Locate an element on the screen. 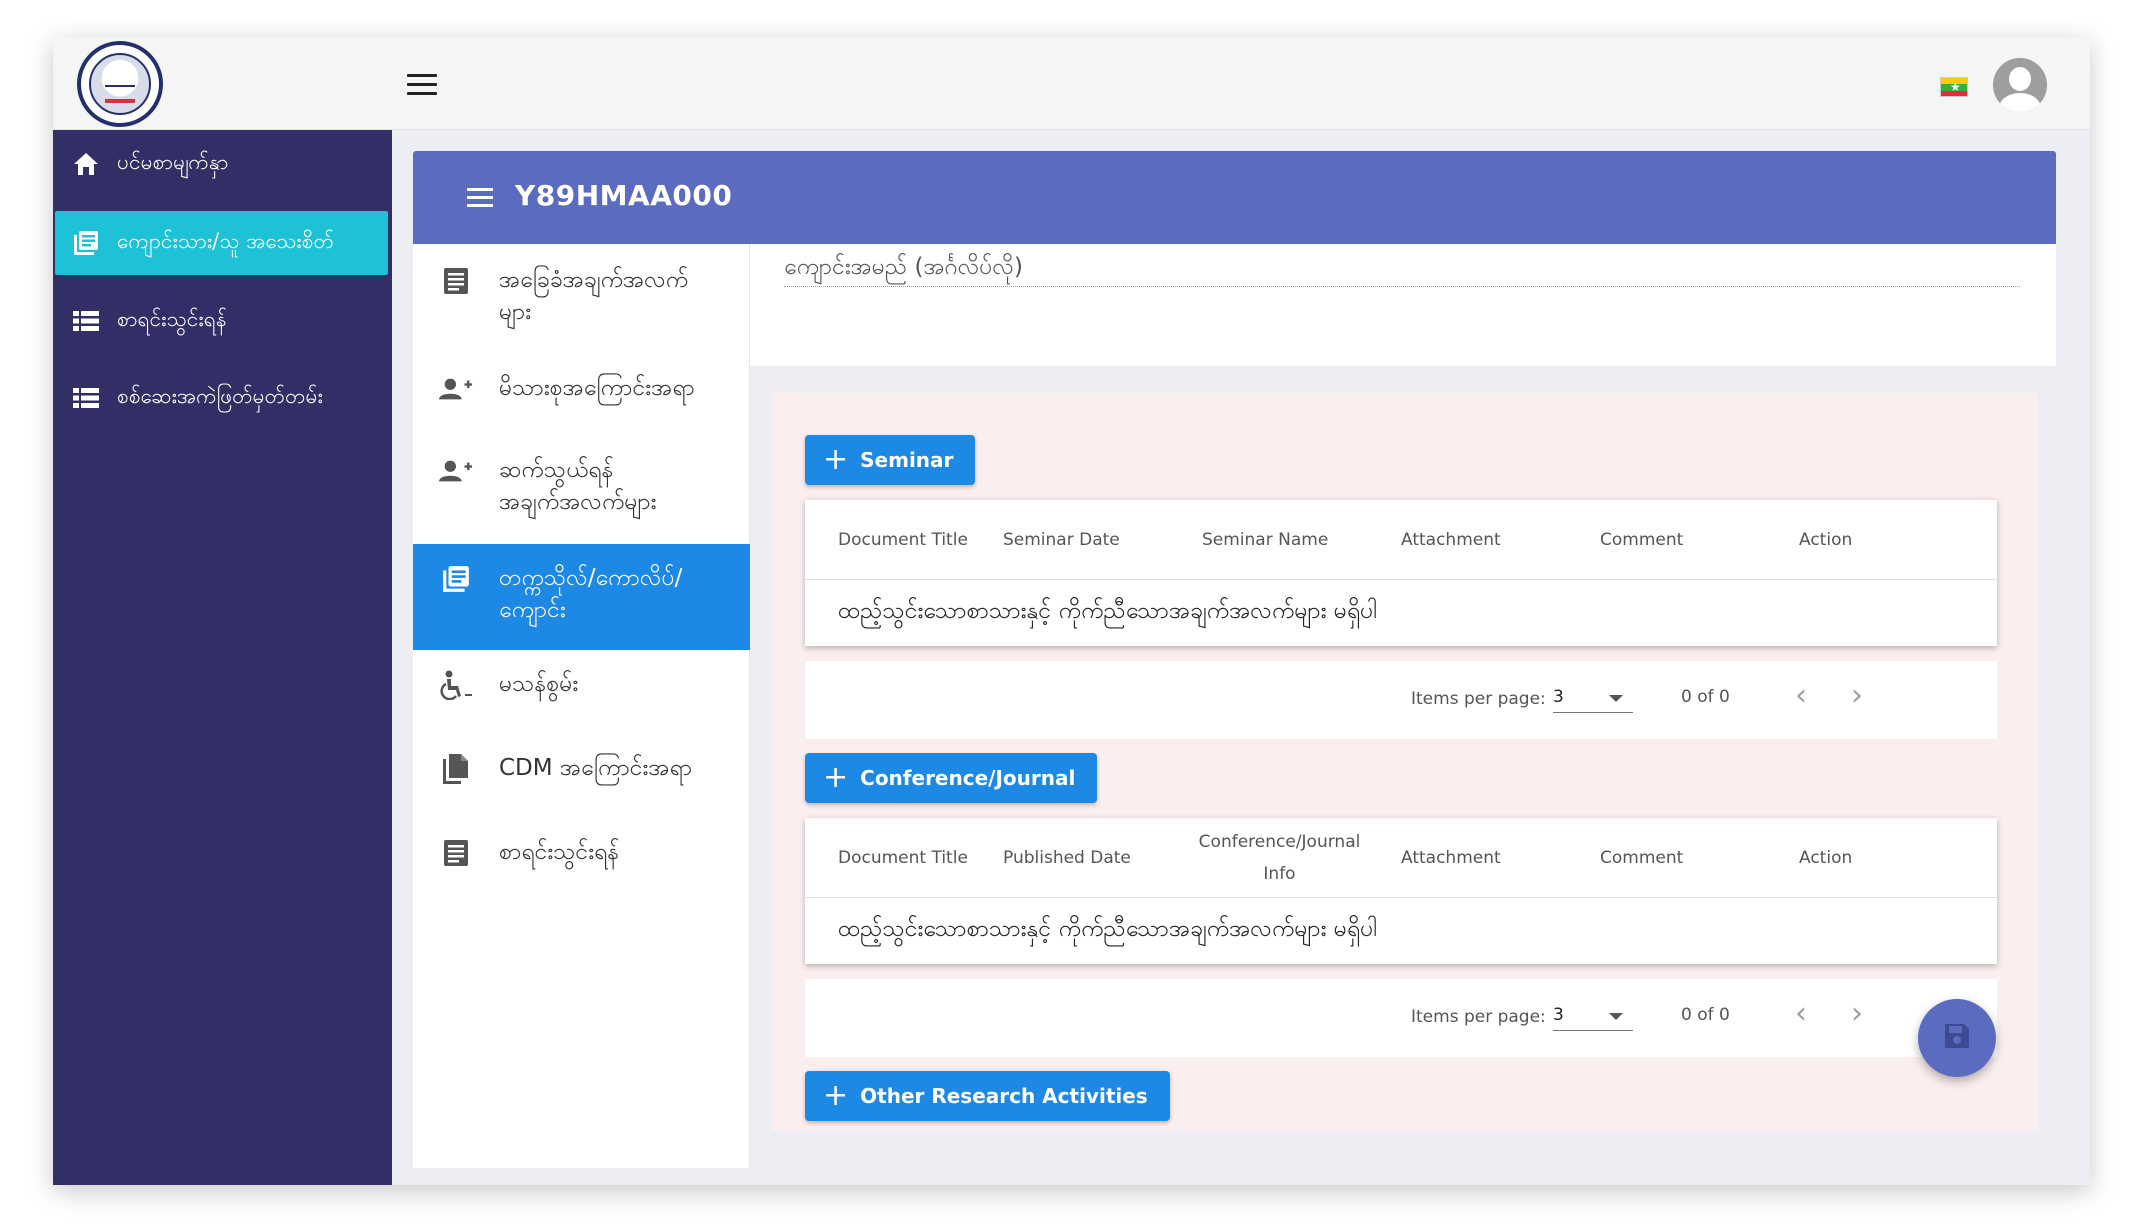 The height and width of the screenshot is (1226, 2130). column-header: Conference/Journal Info is located at coordinates (1280, 858).